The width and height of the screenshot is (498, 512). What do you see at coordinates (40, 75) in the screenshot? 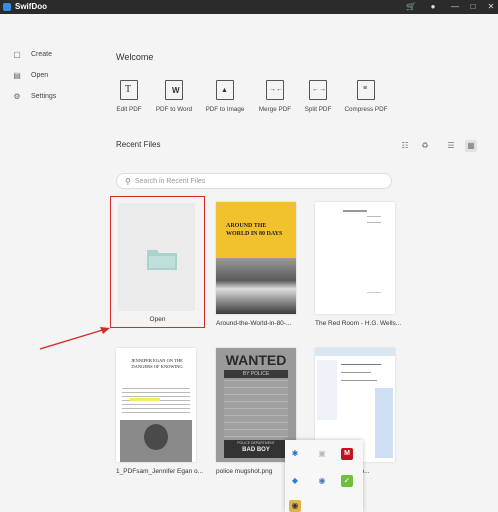
I see `sidebar-item-label: Open` at bounding box center [40, 75].